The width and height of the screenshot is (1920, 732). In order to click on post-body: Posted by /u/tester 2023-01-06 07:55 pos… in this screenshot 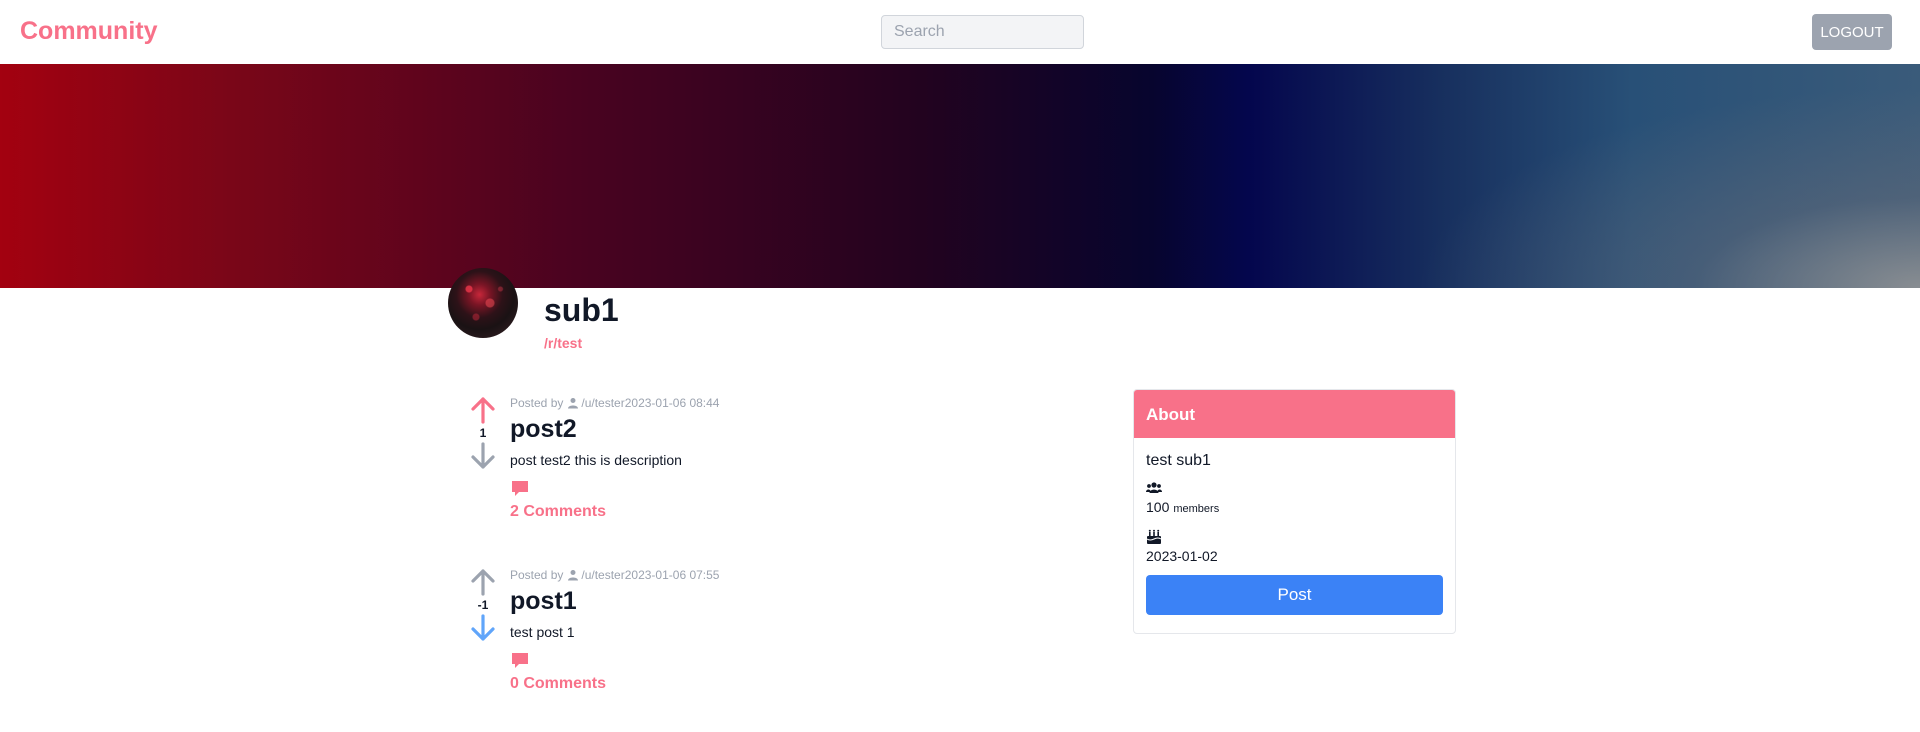, I will do `click(790, 630)`.